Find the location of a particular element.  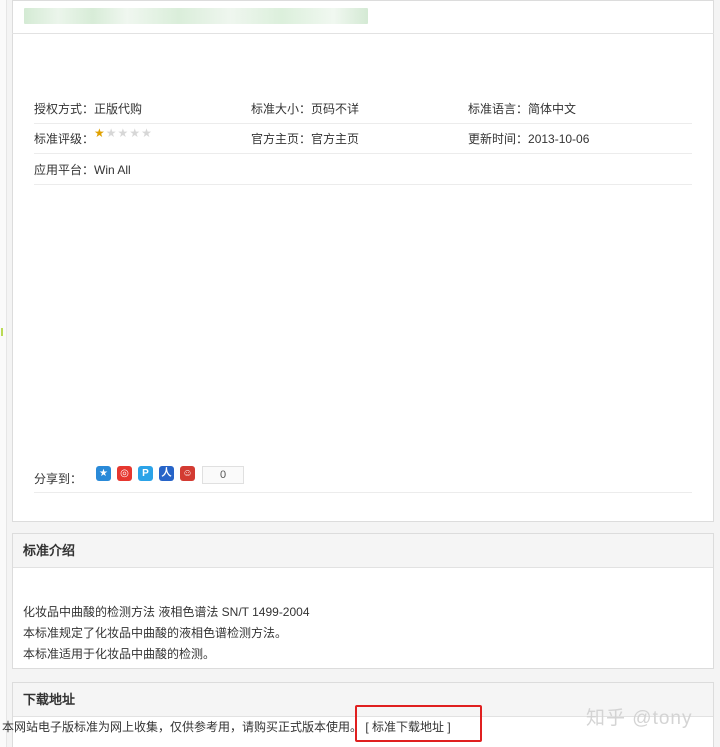

share-icons: ★ ◎ P 人 ☺ is located at coordinates (145, 473).